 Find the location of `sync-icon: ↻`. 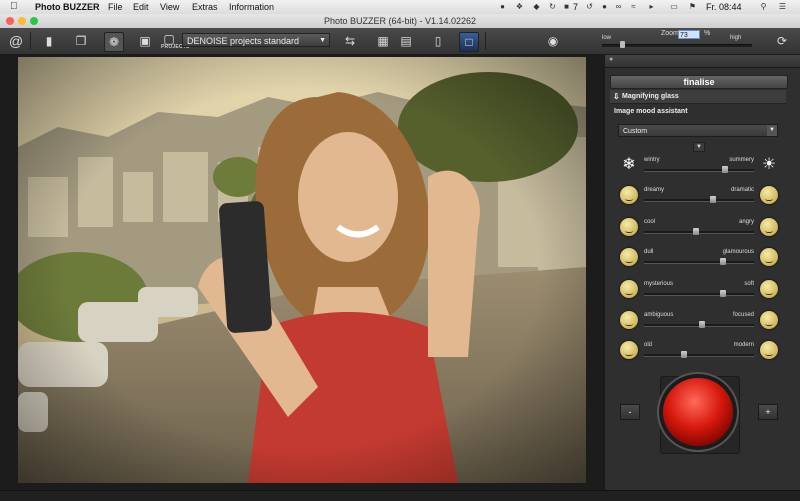

sync-icon: ↻ is located at coordinates (552, 6).